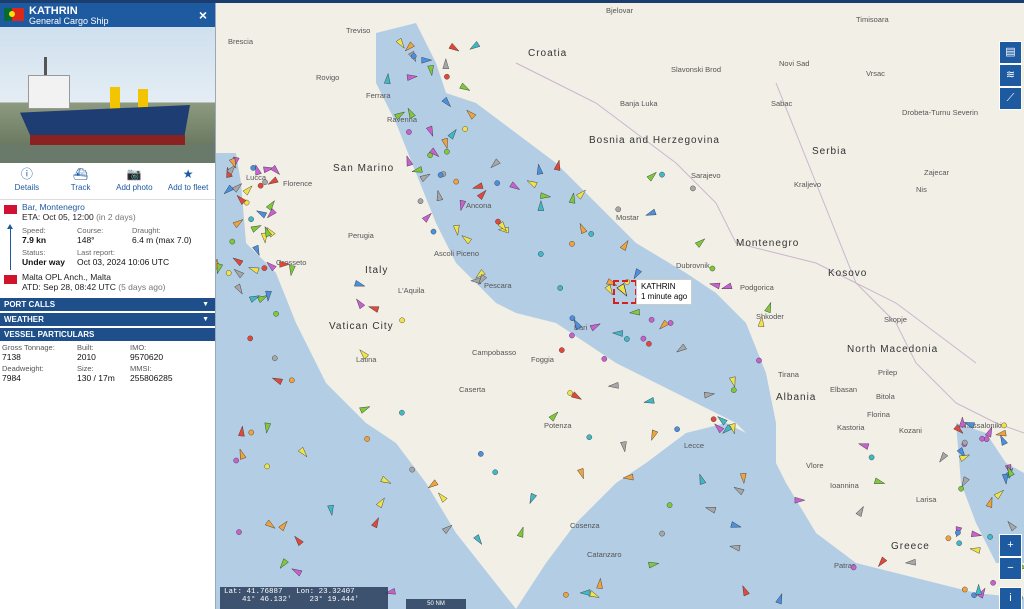 This screenshot has height=609, width=1024. What do you see at coordinates (1010, 545) in the screenshot?
I see `zoom-in-button: +` at bounding box center [1010, 545].